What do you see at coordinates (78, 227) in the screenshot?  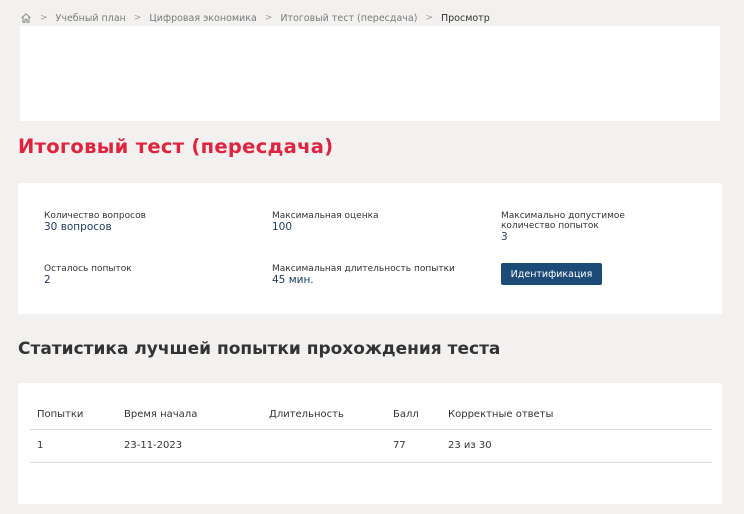 I see `questions-count-value: 30 вопросов` at bounding box center [78, 227].